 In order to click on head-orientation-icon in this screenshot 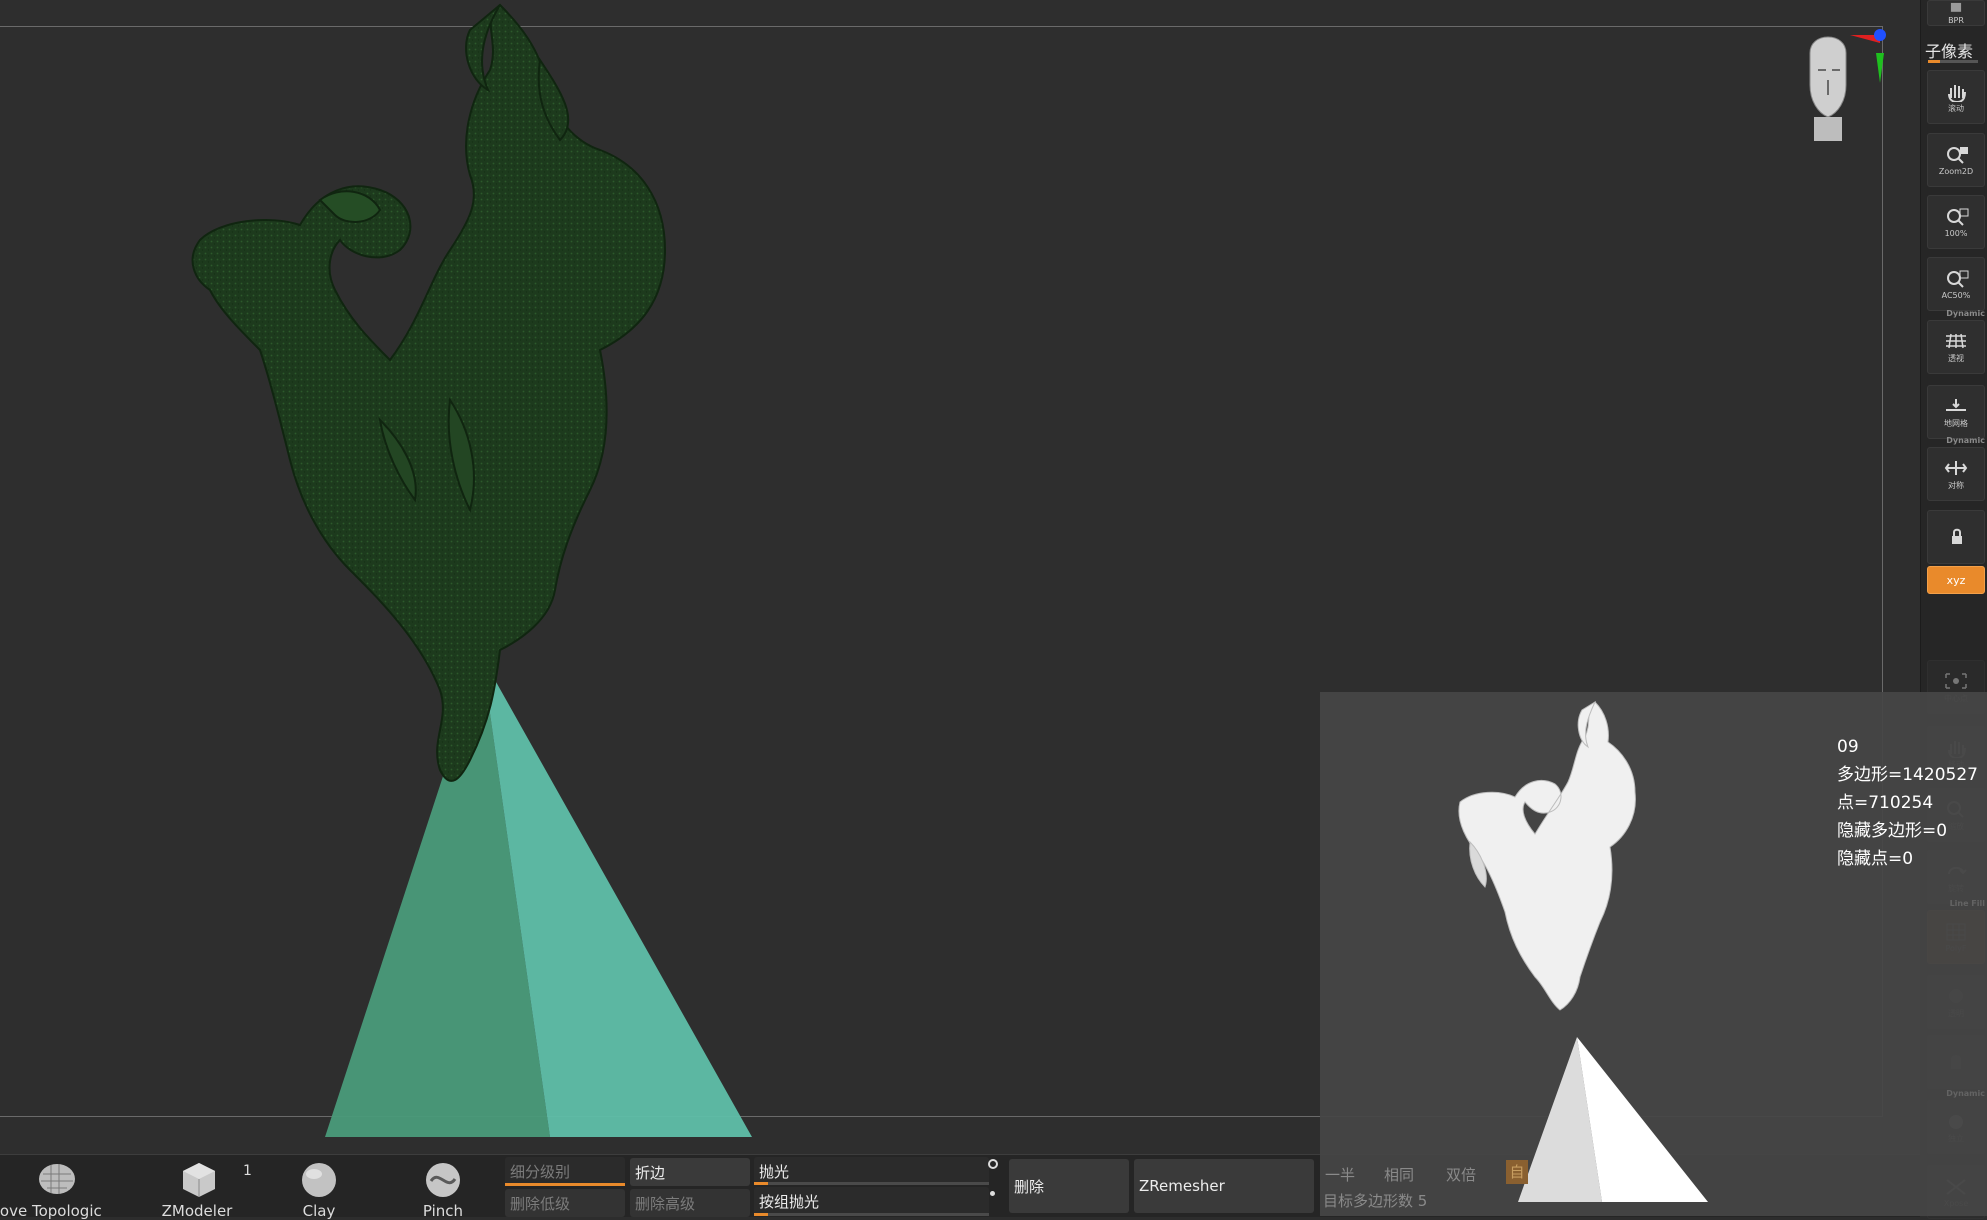, I will do `click(1828, 88)`.